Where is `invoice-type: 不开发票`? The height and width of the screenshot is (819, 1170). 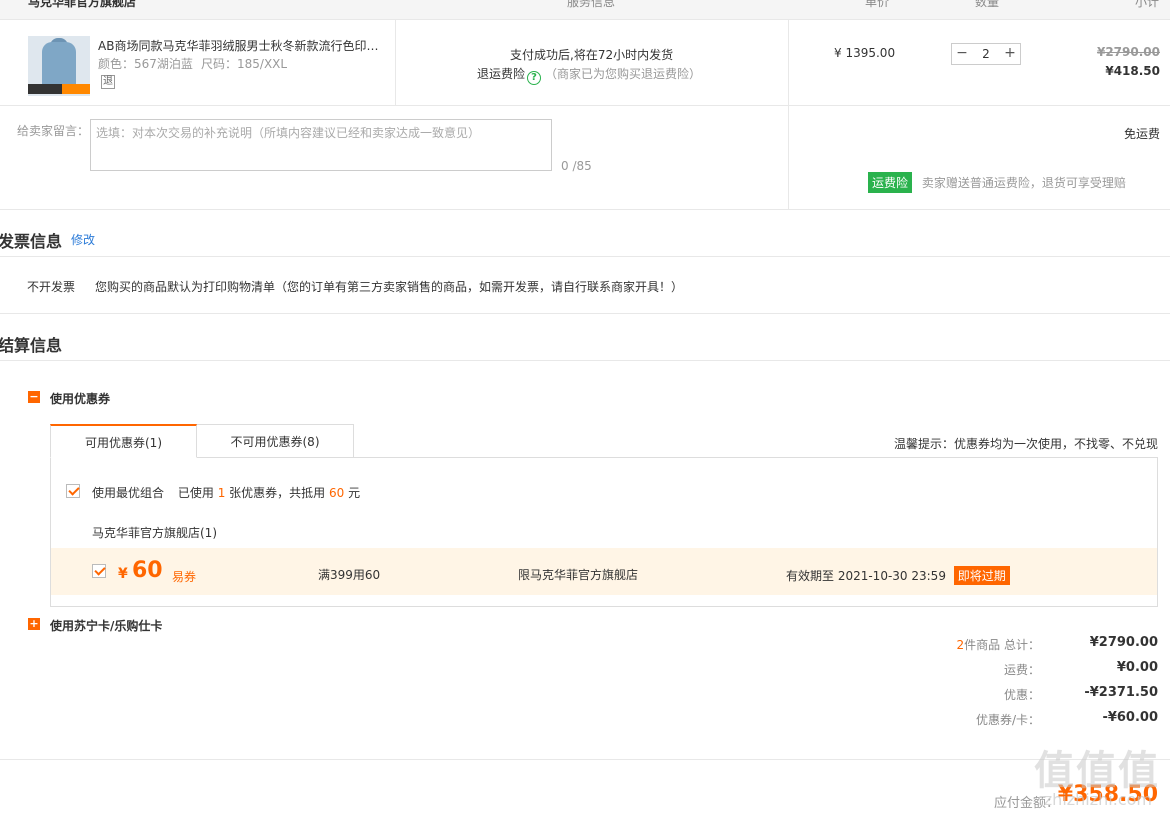
invoice-type: 不开发票 is located at coordinates (51, 287).